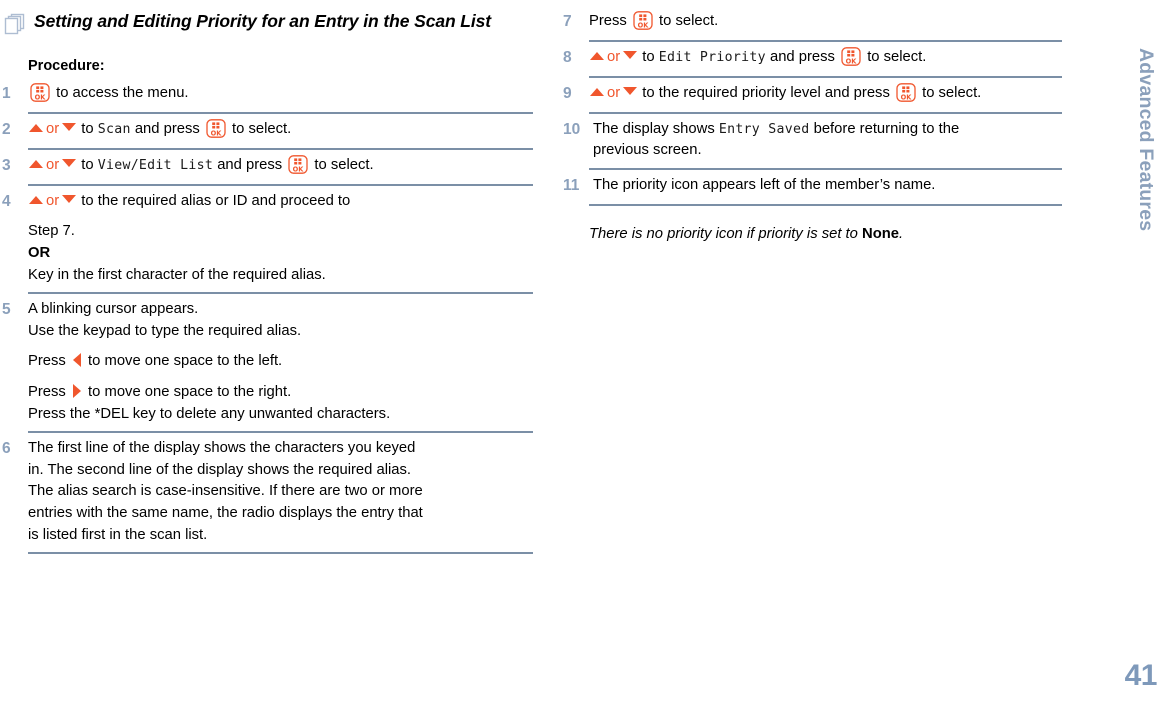  Describe the element at coordinates (901, 233) in the screenshot. I see `note-suffix: .` at that location.